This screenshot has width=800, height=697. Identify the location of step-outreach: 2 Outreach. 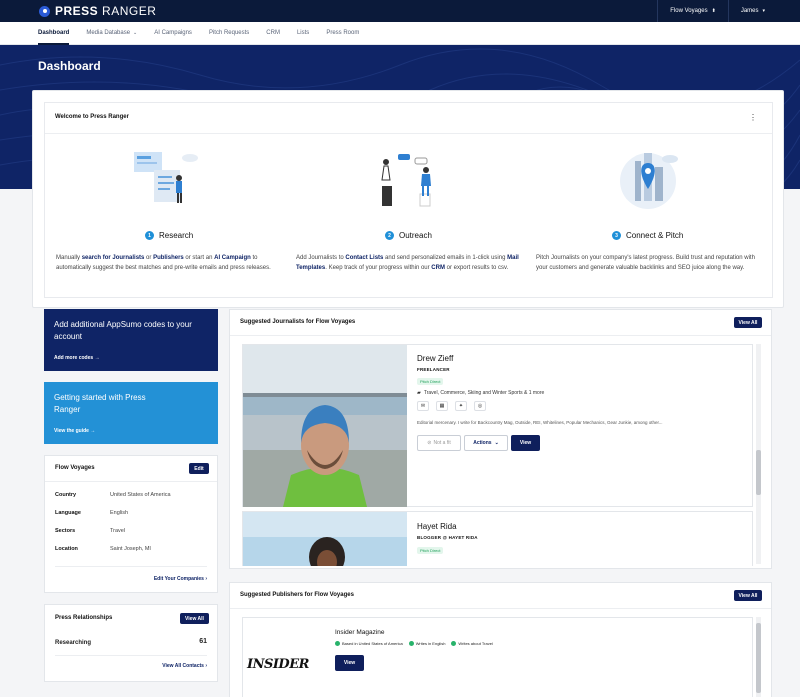
(408, 235).